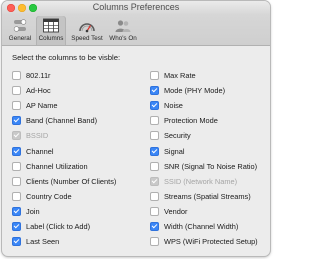  I want to click on column-option-snr-signal-to-noise-ratio: SNR (Signal To Noise Ratio), so click(209, 166).